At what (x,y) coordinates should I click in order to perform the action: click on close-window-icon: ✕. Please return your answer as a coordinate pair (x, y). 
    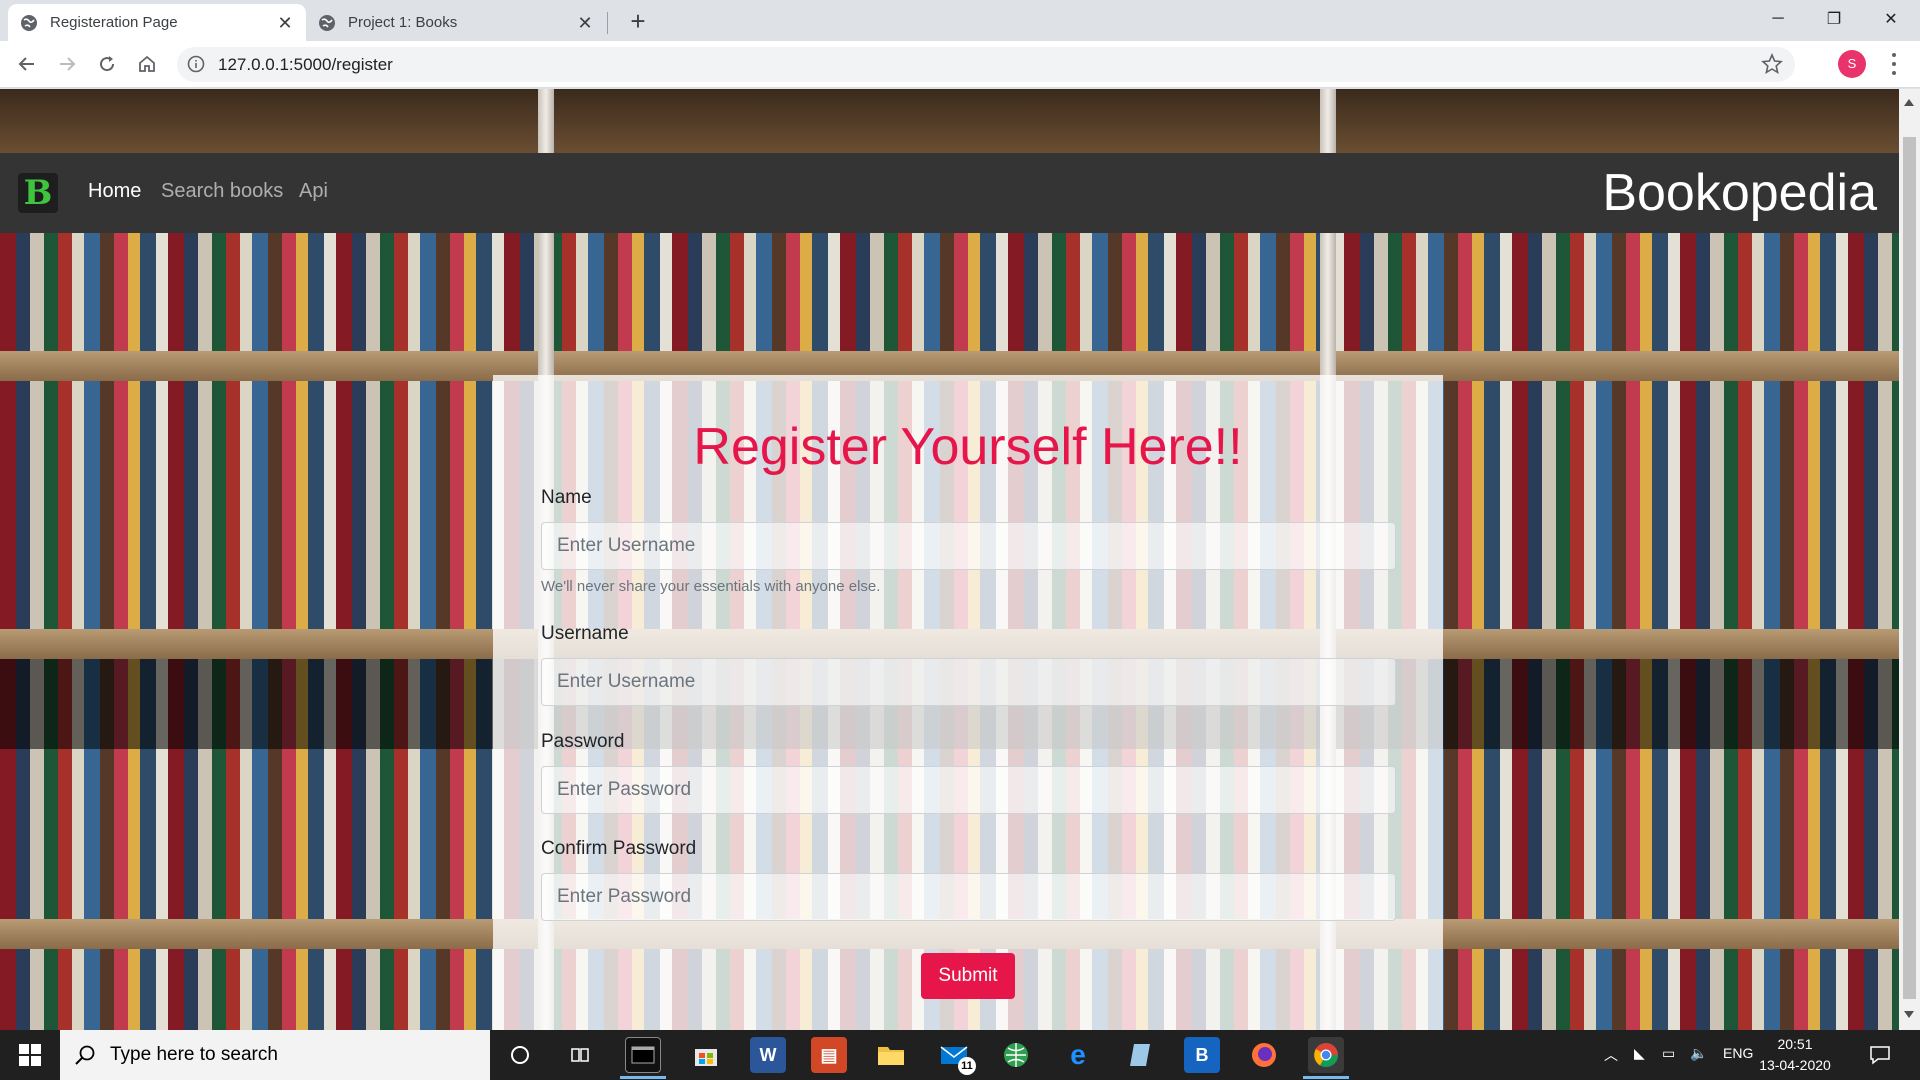
    Looking at the image, I should click on (1891, 19).